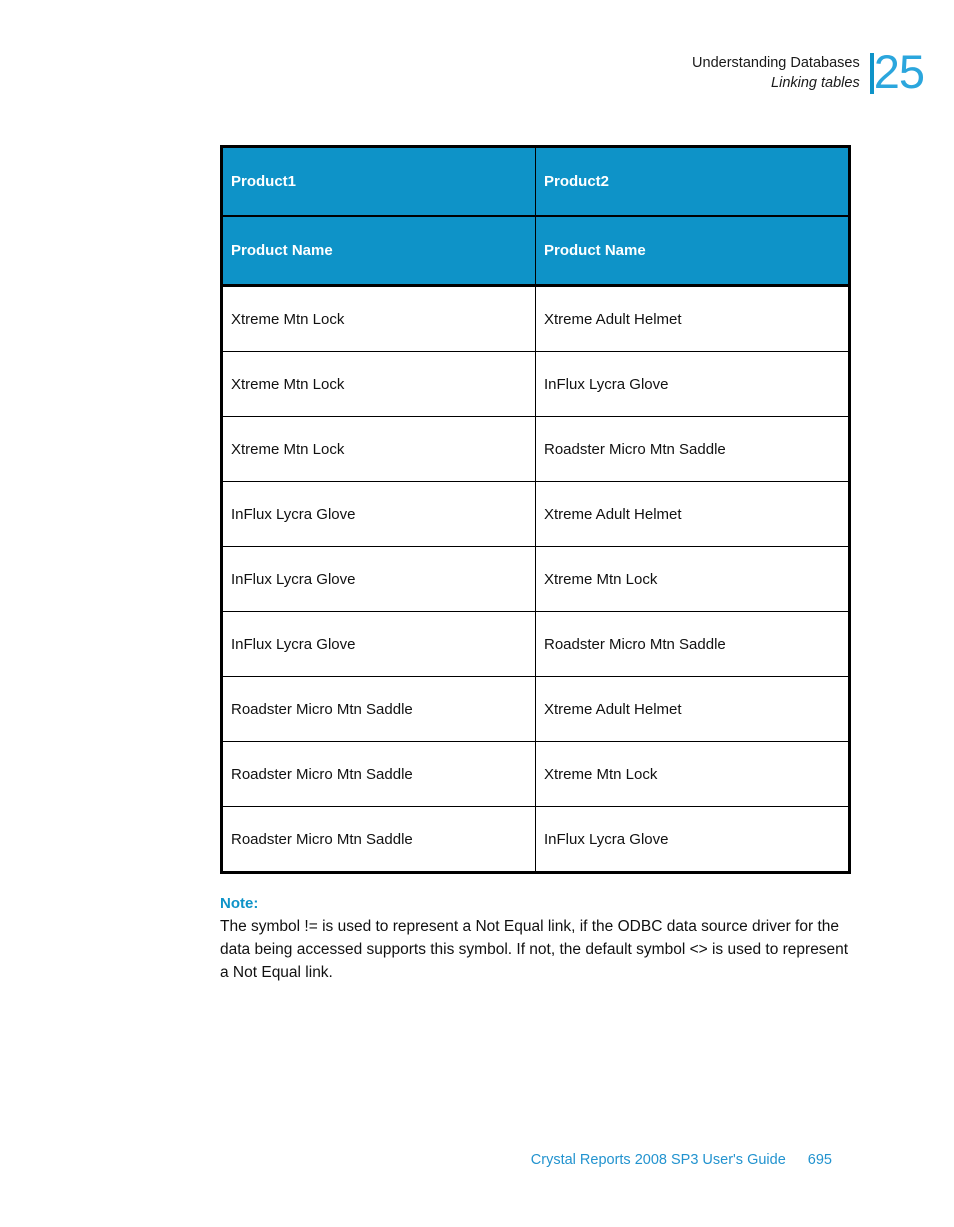  I want to click on header-title-block: Understanding Databases Linking tables, so click(781, 70).